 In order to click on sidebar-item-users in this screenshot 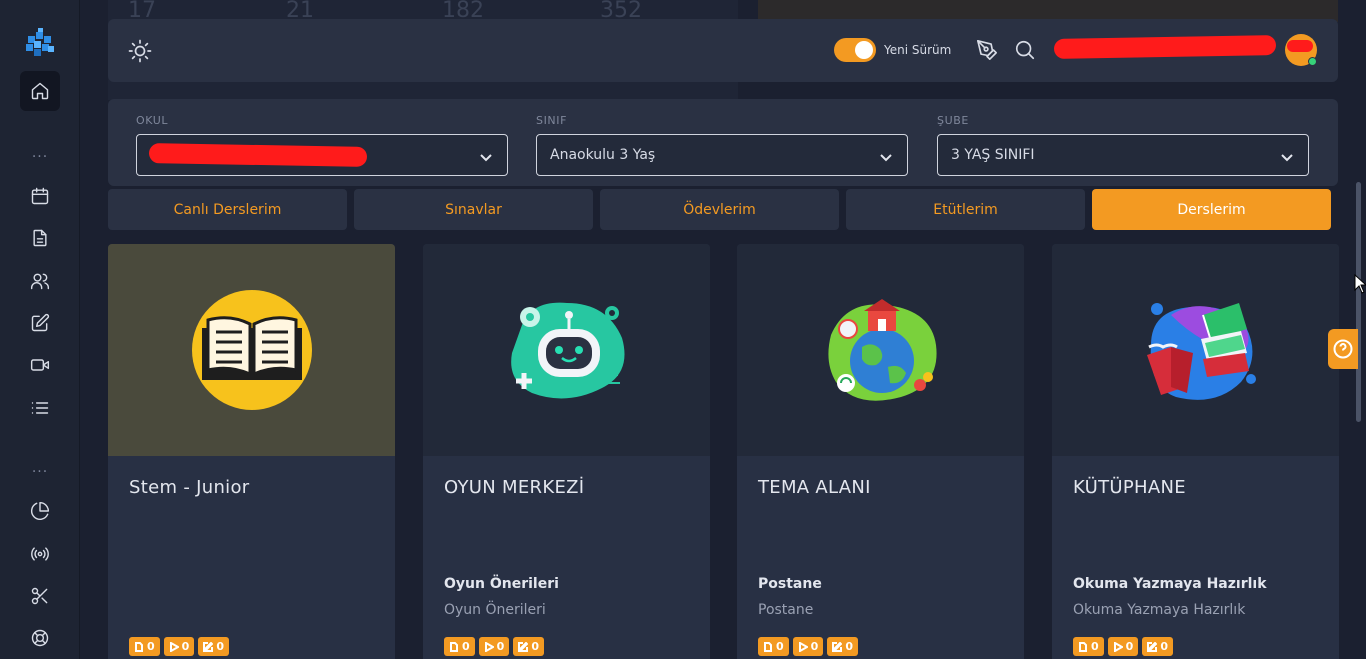, I will do `click(40, 281)`.